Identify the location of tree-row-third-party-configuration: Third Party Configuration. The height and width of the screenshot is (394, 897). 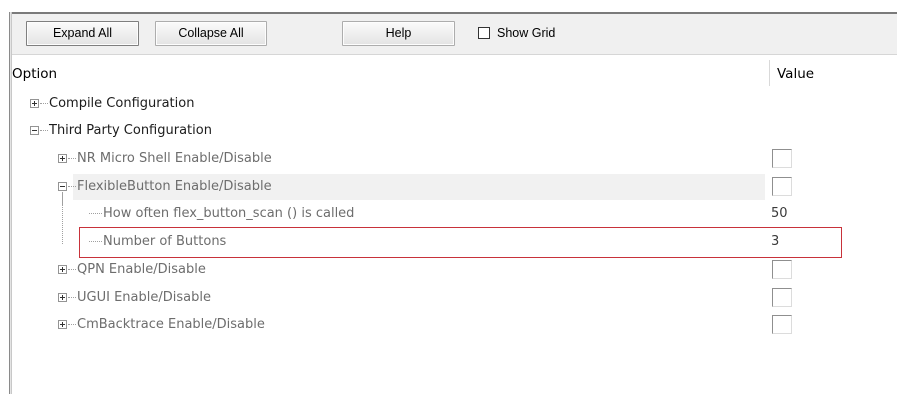
(454, 131).